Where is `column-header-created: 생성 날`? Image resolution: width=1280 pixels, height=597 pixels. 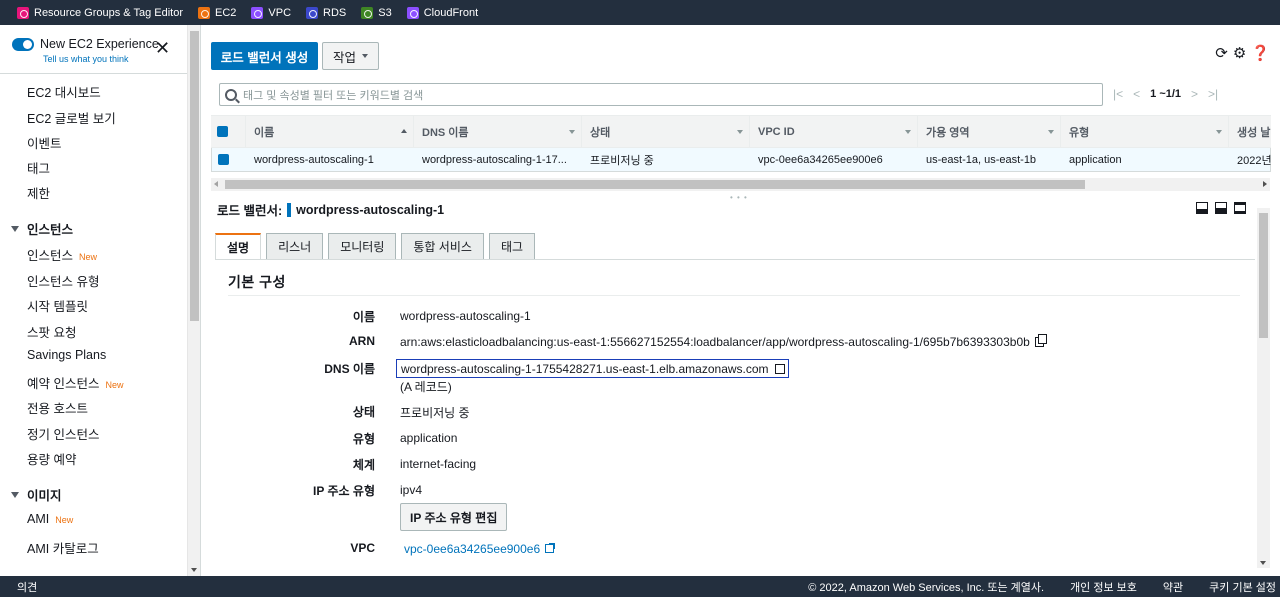 column-header-created: 생성 날 is located at coordinates (1249, 131).